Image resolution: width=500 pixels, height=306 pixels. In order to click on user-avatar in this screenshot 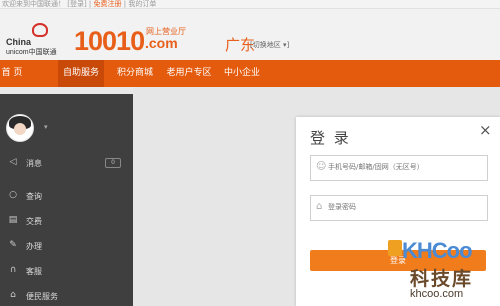, I will do `click(20, 128)`.